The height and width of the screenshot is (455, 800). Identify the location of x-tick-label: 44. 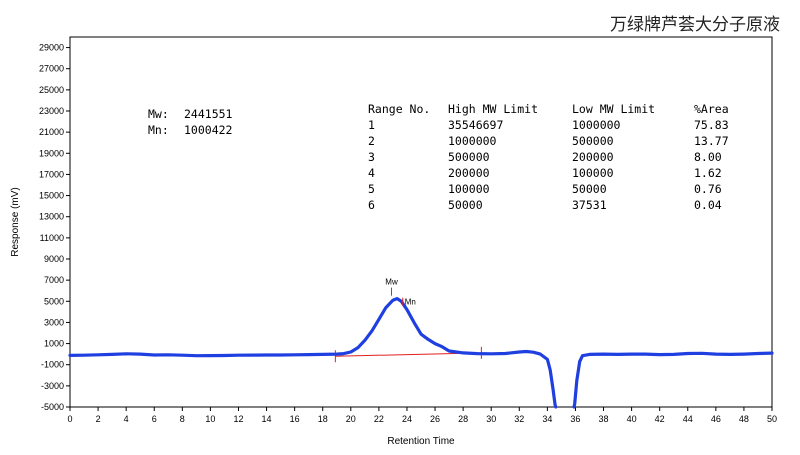
(688, 419).